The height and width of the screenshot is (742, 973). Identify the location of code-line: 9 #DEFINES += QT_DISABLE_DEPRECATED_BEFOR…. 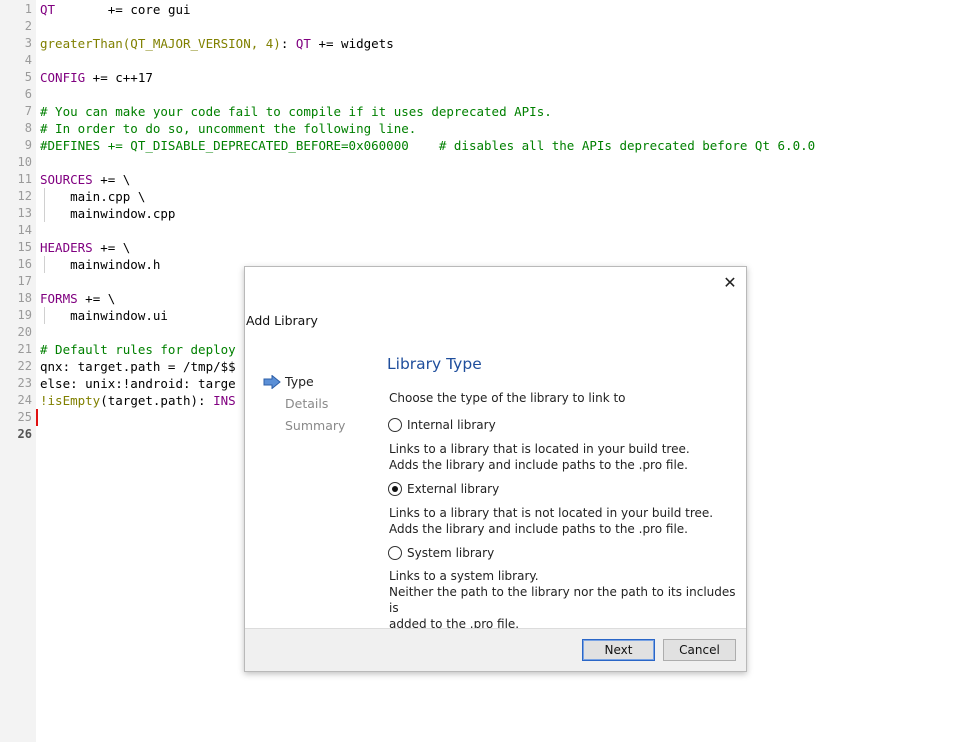
(486, 145).